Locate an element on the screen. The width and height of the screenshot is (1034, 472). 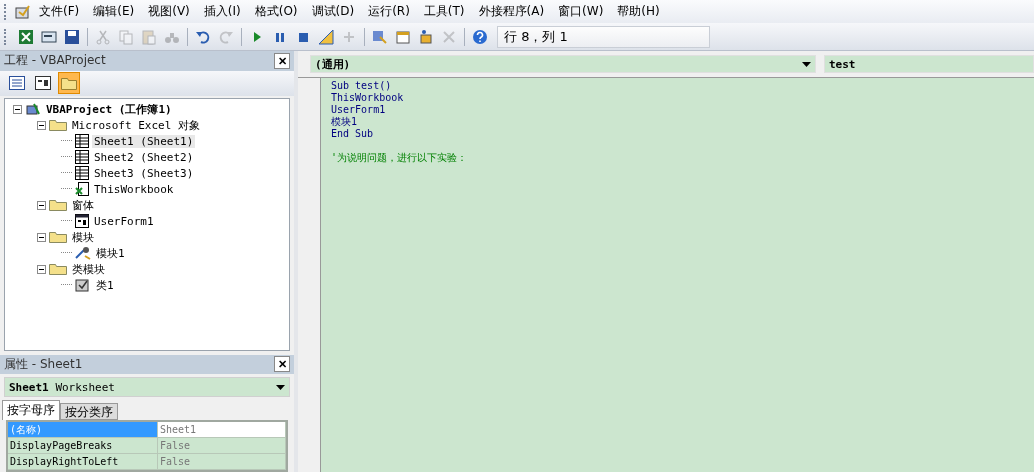
code-line: Sub test() is located at coordinates (362, 86).